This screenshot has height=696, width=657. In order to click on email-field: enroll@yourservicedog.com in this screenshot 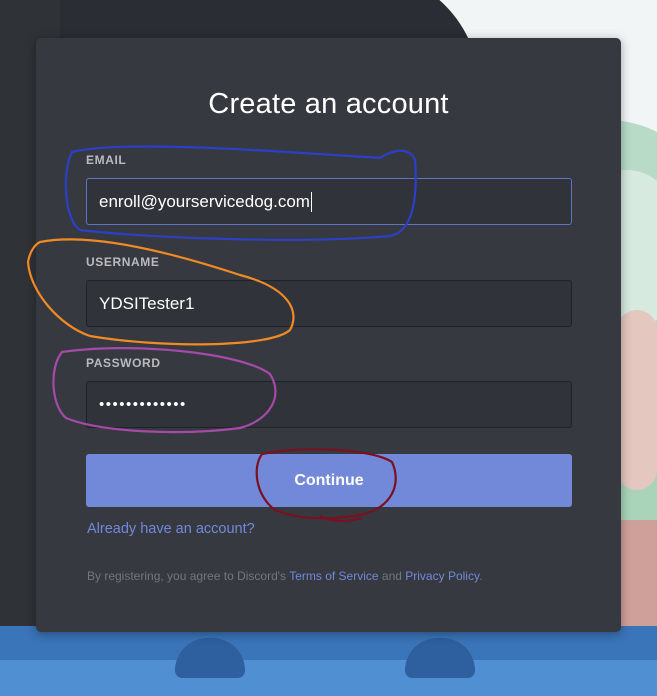, I will do `click(329, 201)`.